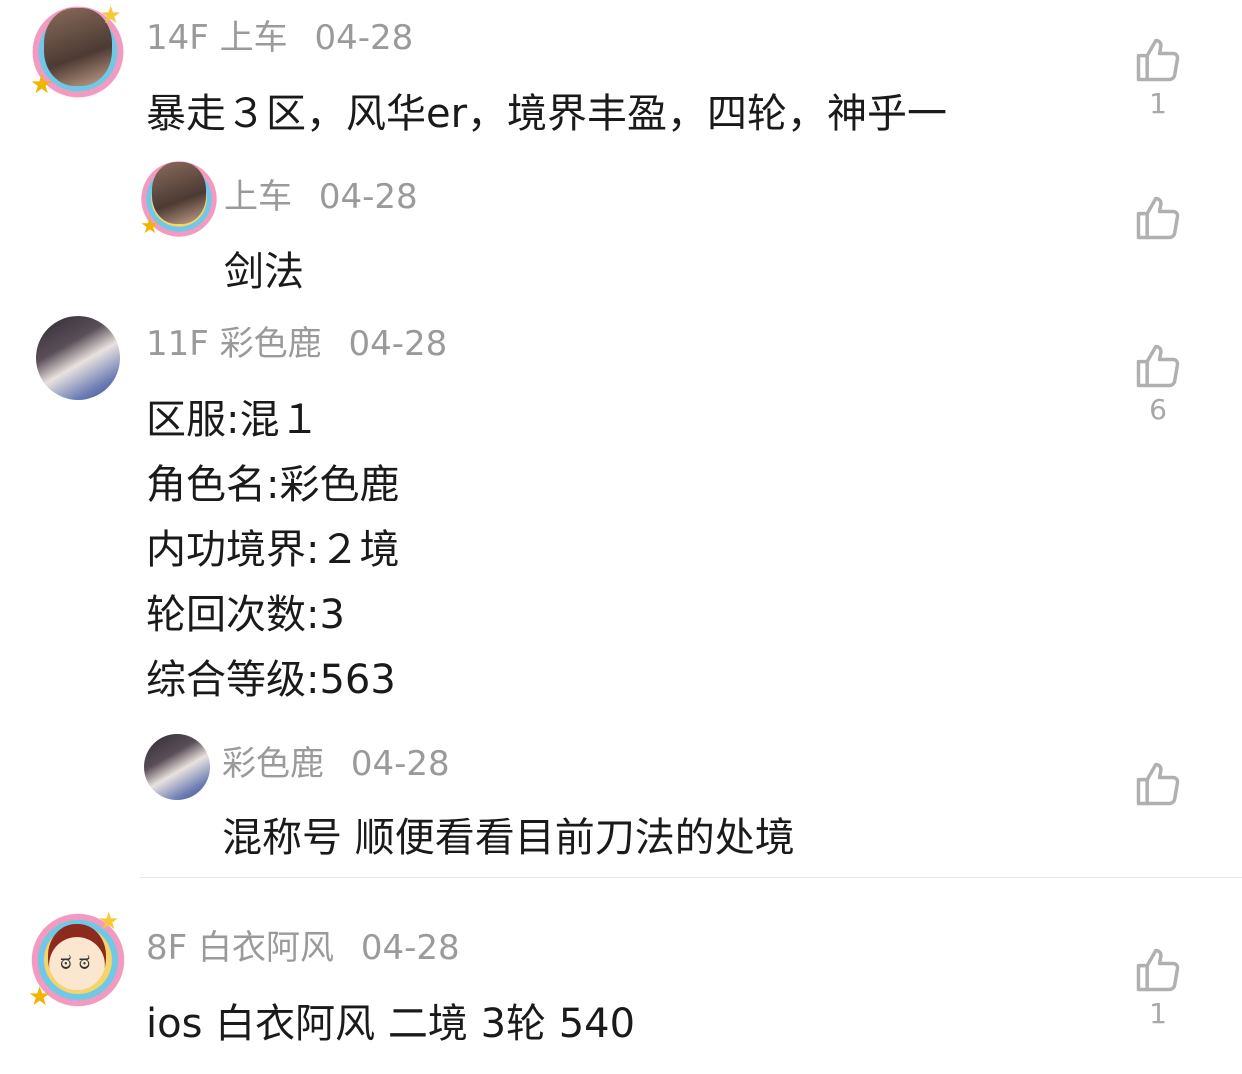 This screenshot has width=1242, height=1074. I want to click on comment-meta: 14F 上车 04-28, so click(279, 38).